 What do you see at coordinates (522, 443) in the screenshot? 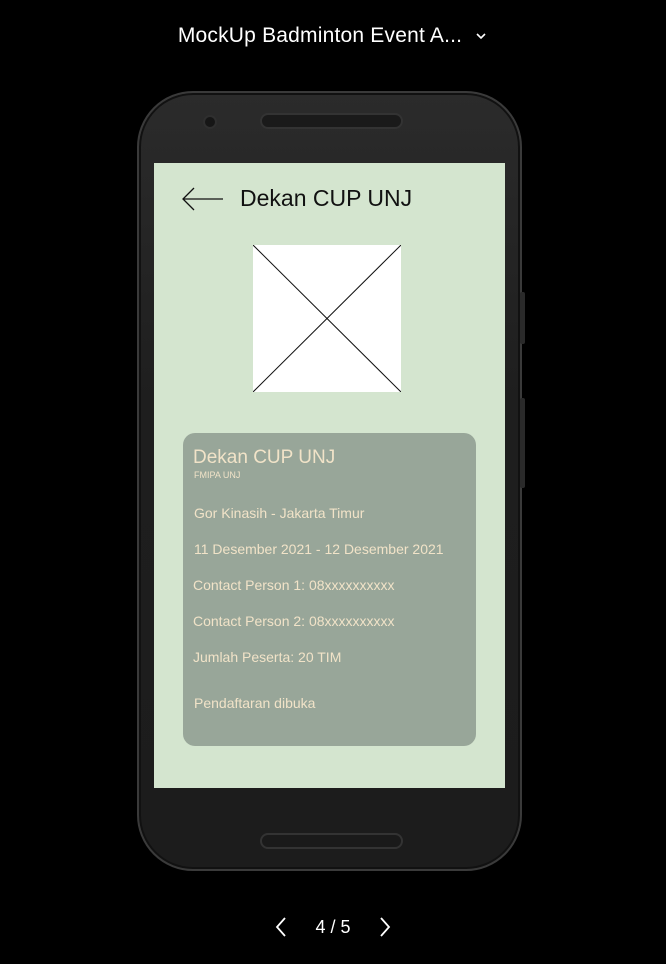
I see `side-button-volume` at bounding box center [522, 443].